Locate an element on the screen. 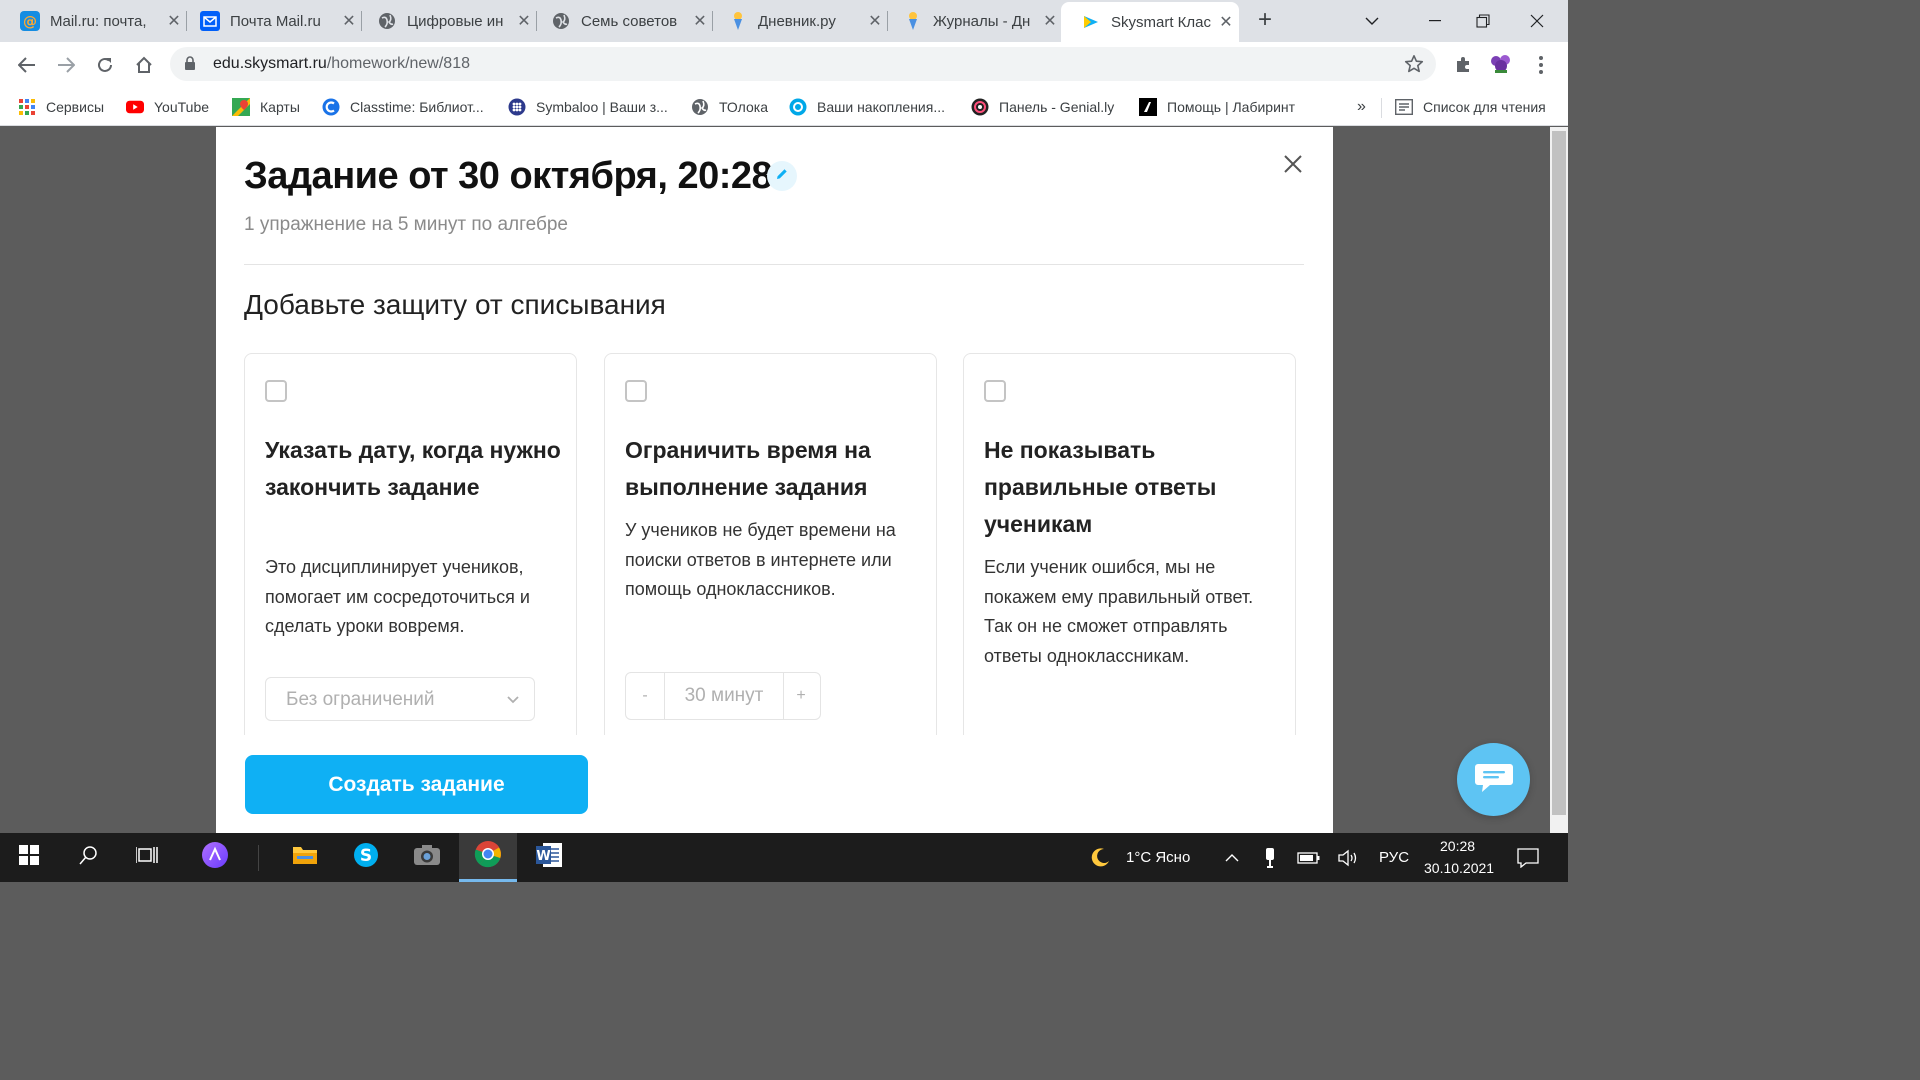  task-view-button is located at coordinates (147, 857).